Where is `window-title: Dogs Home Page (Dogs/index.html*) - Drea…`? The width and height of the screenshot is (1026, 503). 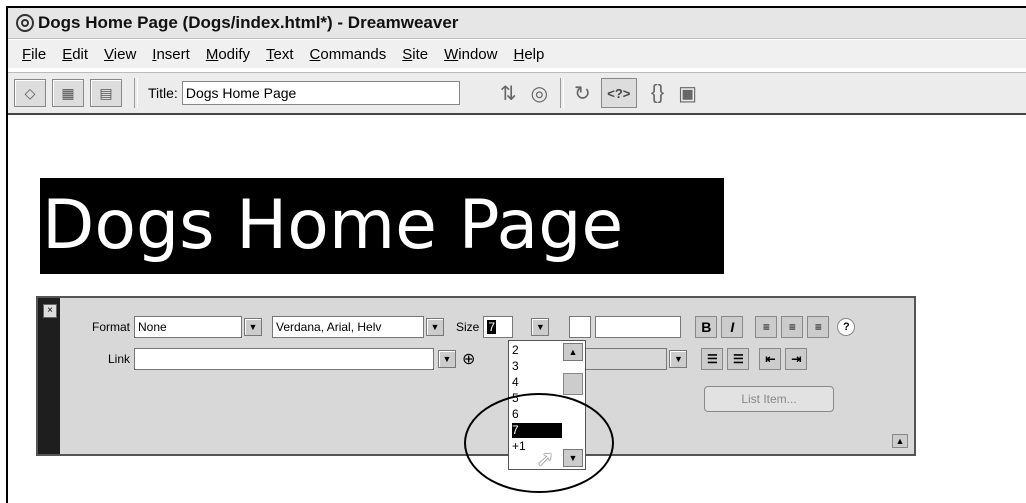 window-title: Dogs Home Page (Dogs/index.html*) - Drea… is located at coordinates (248, 22).